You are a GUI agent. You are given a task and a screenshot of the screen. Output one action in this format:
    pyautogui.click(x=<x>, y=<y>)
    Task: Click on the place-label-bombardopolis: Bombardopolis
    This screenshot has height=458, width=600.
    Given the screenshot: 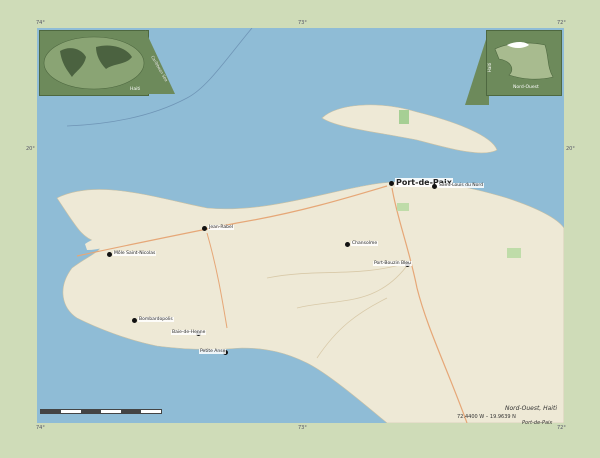 What is the action you would take?
    pyautogui.click(x=156, y=319)
    